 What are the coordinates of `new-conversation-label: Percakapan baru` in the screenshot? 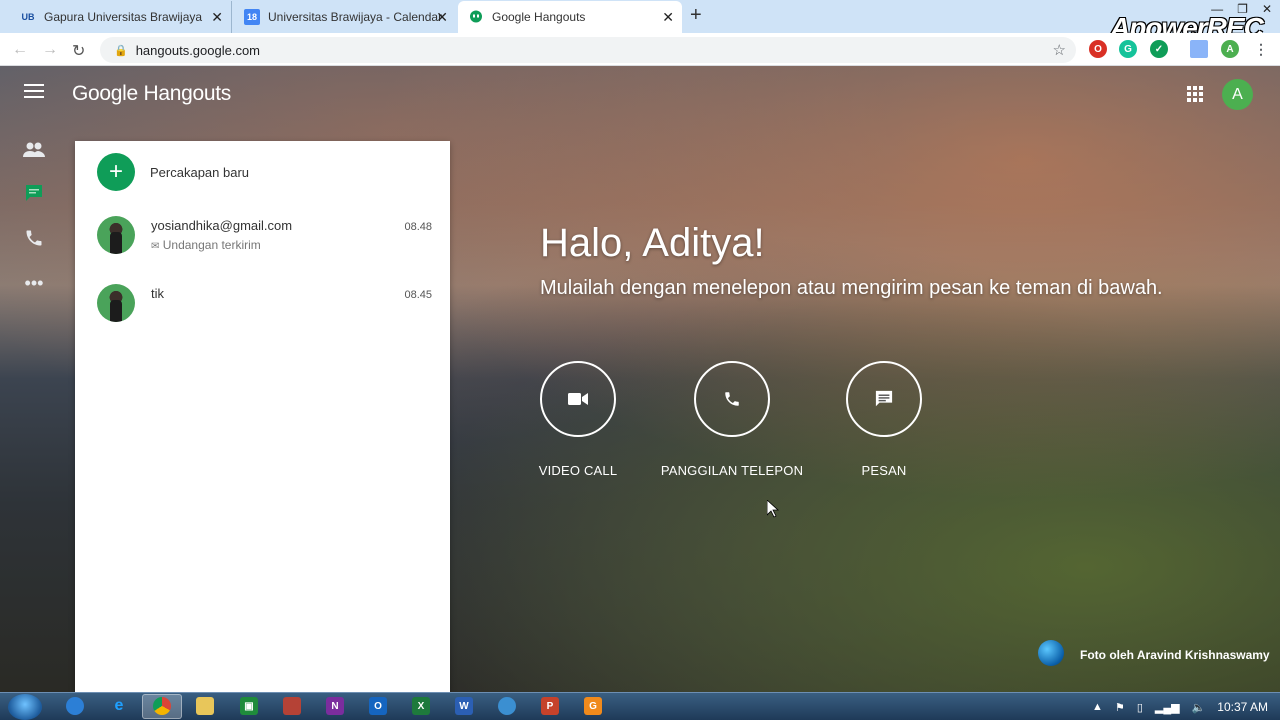 It's located at (200, 172).